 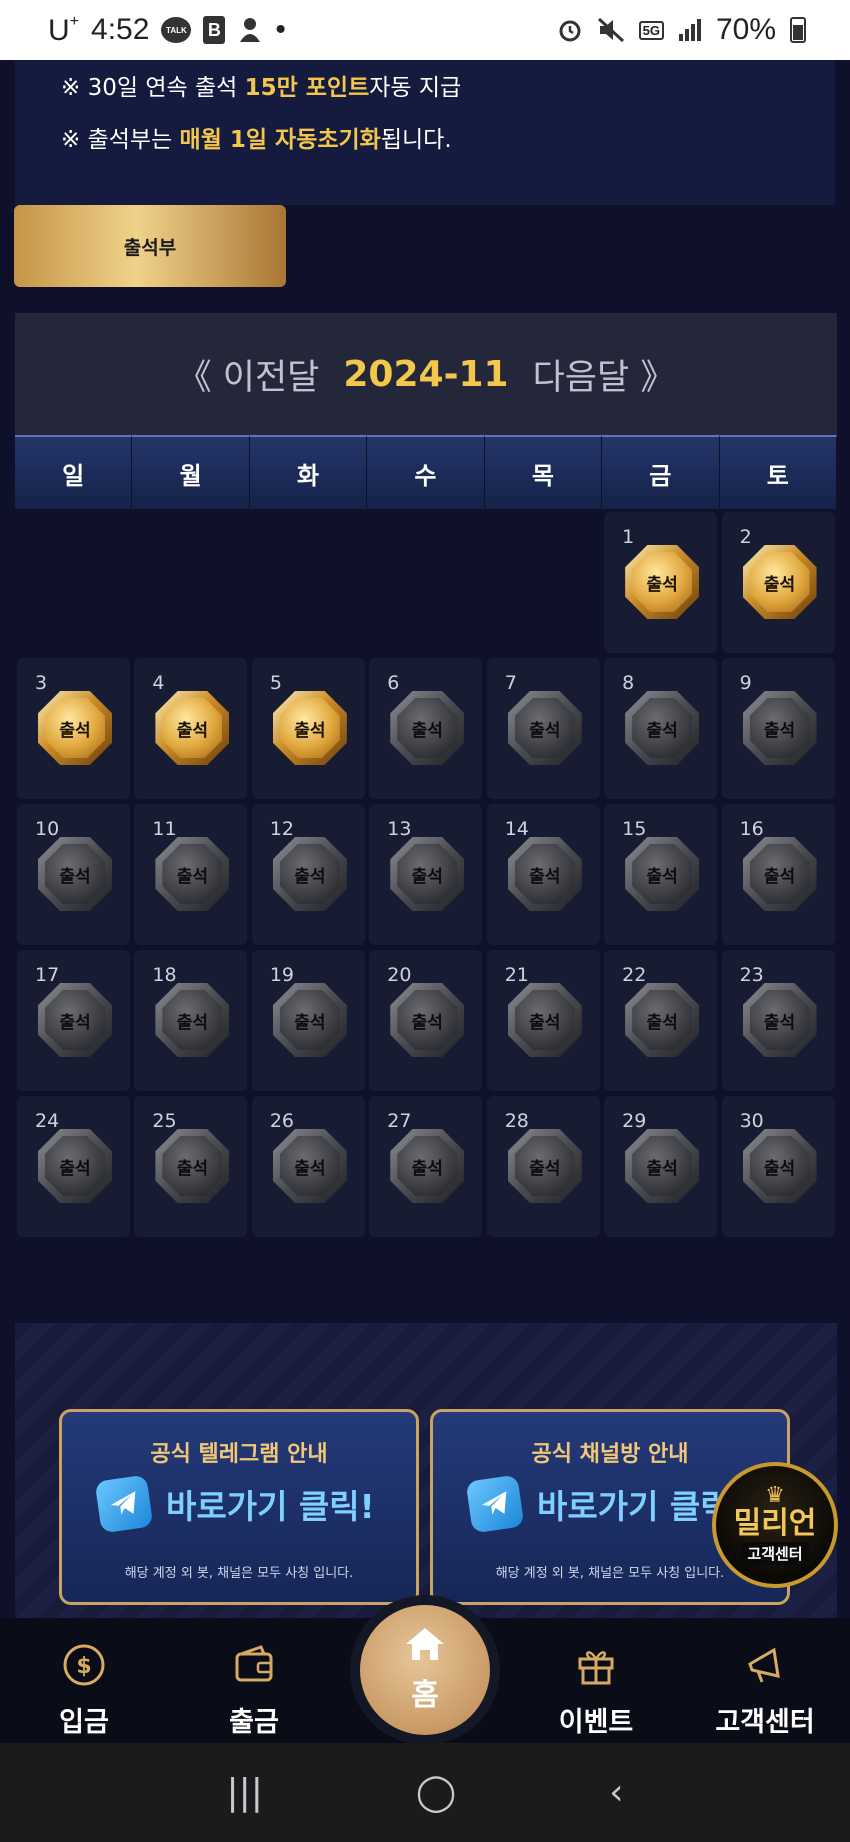 I want to click on calendar-day-cell: 5 출석, so click(x=308, y=728).